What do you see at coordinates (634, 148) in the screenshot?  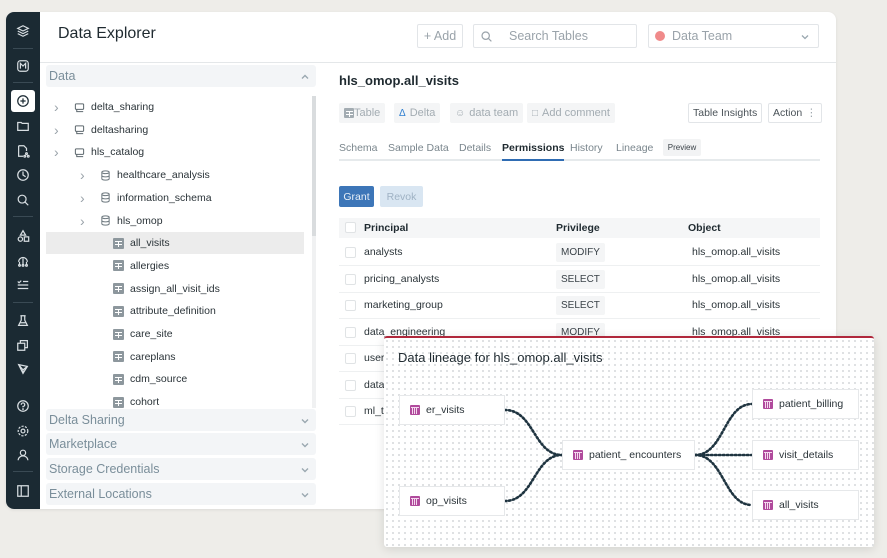 I see `tab-lineage: Lineage` at bounding box center [634, 148].